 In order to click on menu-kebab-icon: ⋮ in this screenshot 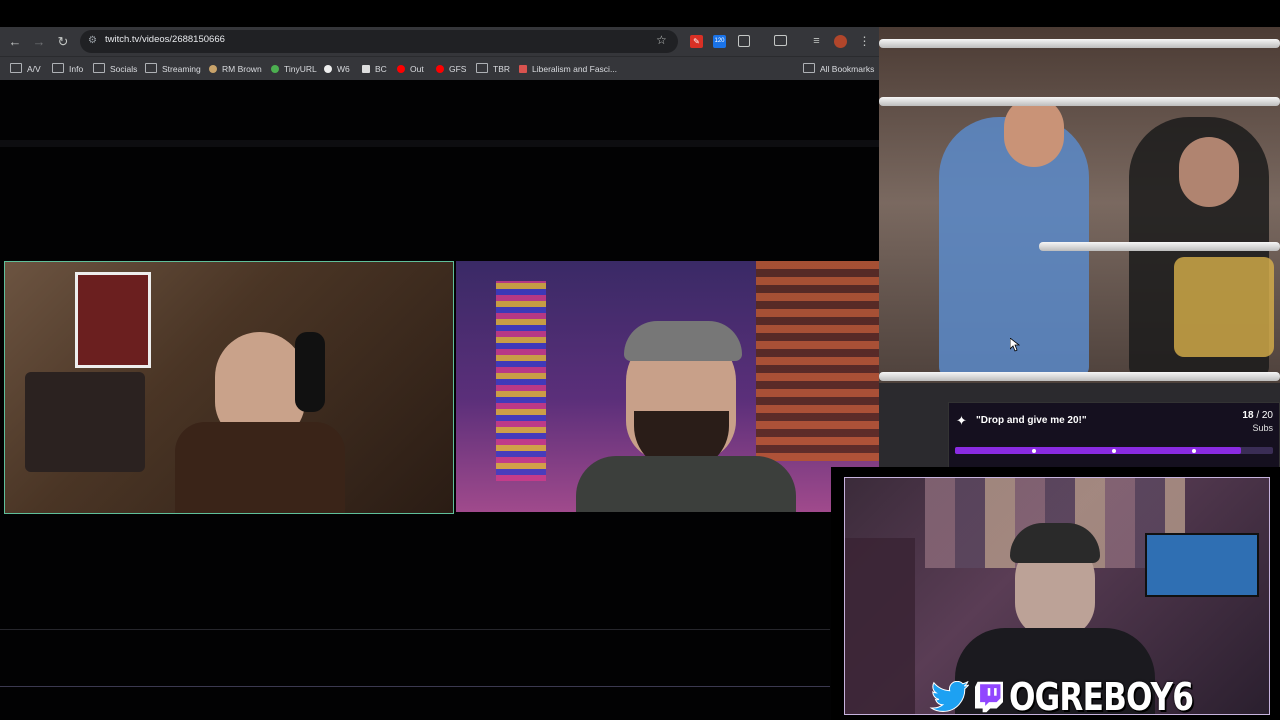, I will do `click(864, 41)`.